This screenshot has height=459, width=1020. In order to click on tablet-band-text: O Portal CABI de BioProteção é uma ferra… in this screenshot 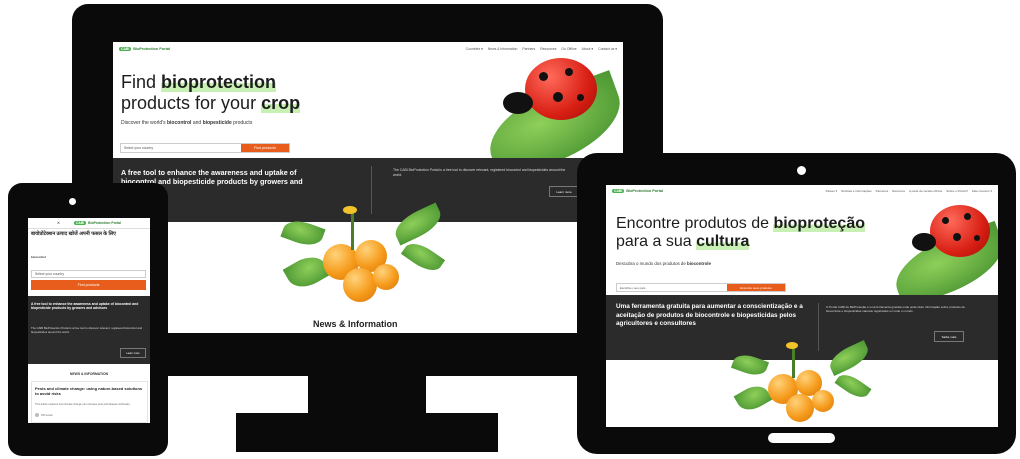, I will do `click(895, 309)`.